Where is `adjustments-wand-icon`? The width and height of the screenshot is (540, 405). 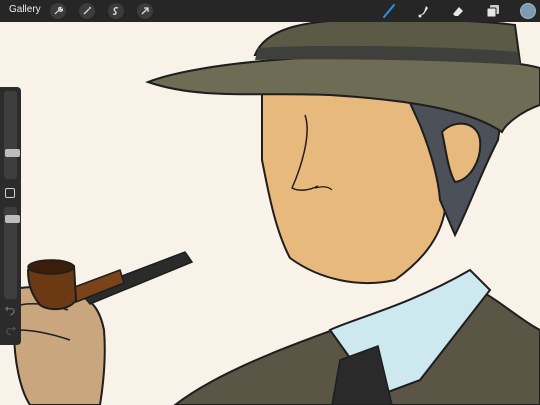 adjustments-wand-icon is located at coordinates (87, 11).